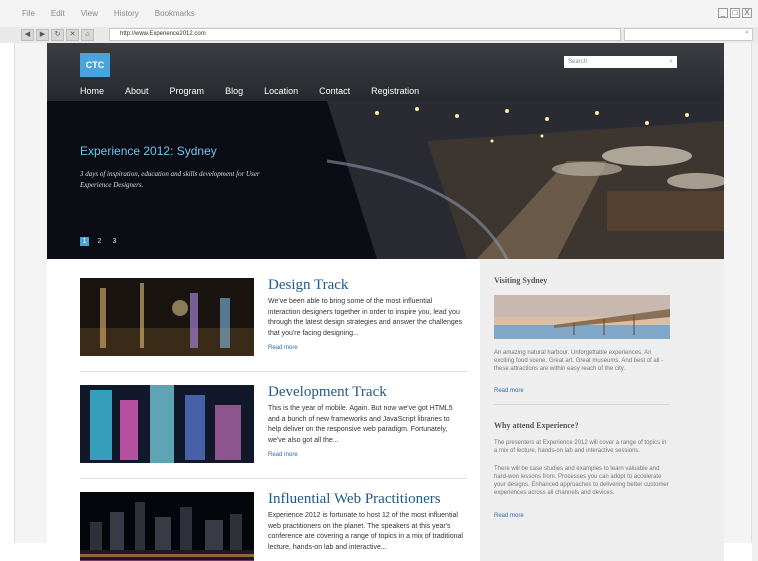 The width and height of the screenshot is (758, 561). Describe the element at coordinates (578, 62) in the screenshot. I see `site-search-placeholder: Search` at that location.